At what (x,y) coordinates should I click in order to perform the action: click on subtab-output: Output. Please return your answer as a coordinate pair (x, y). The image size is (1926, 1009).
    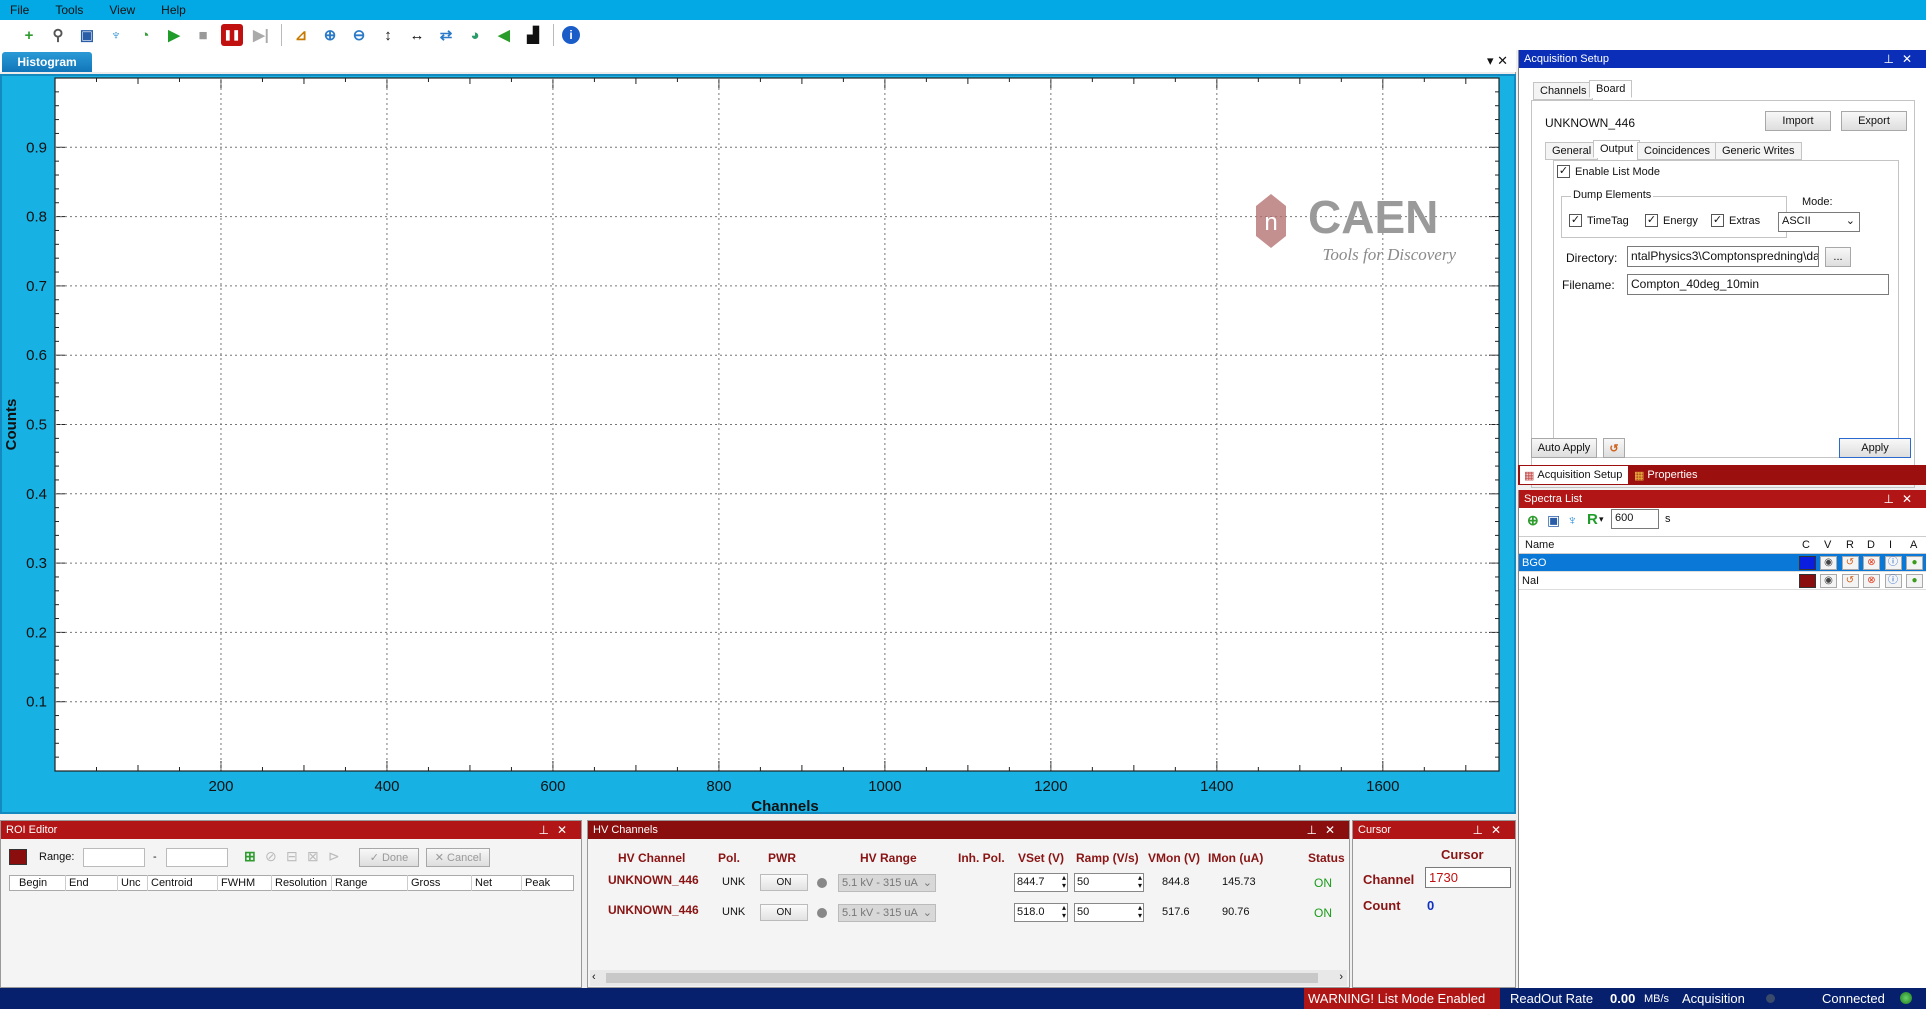
    Looking at the image, I should click on (1617, 149).